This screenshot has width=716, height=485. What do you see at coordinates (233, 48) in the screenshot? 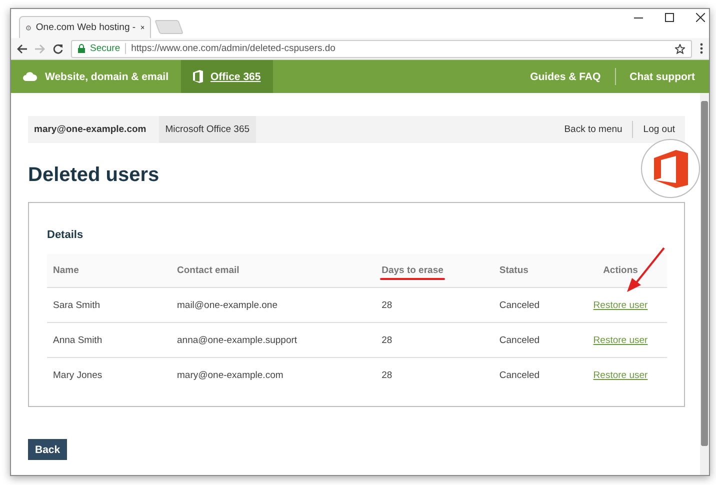
I see `url-text: https://www.one.com/admin/deleted-cspusers.do` at bounding box center [233, 48].